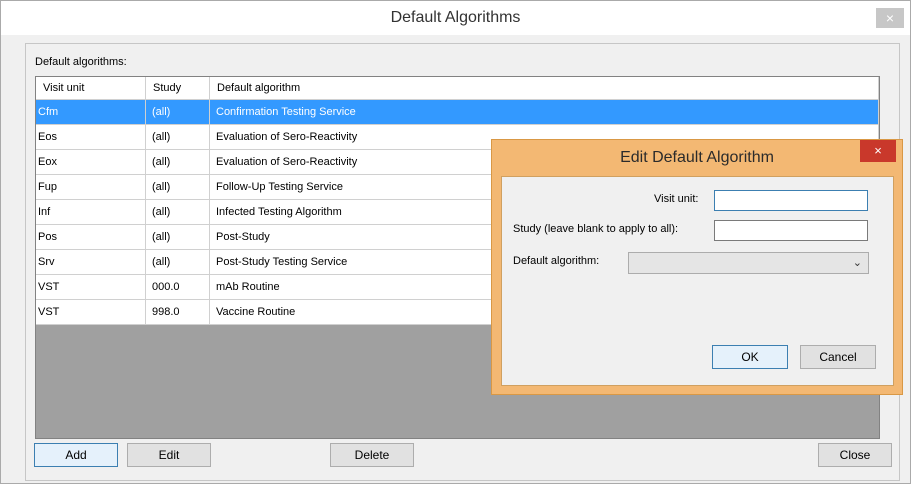 This screenshot has width=911, height=484. Describe the element at coordinates (91, 88) in the screenshot. I see `column-header-visit-unit: Visit unit` at that location.